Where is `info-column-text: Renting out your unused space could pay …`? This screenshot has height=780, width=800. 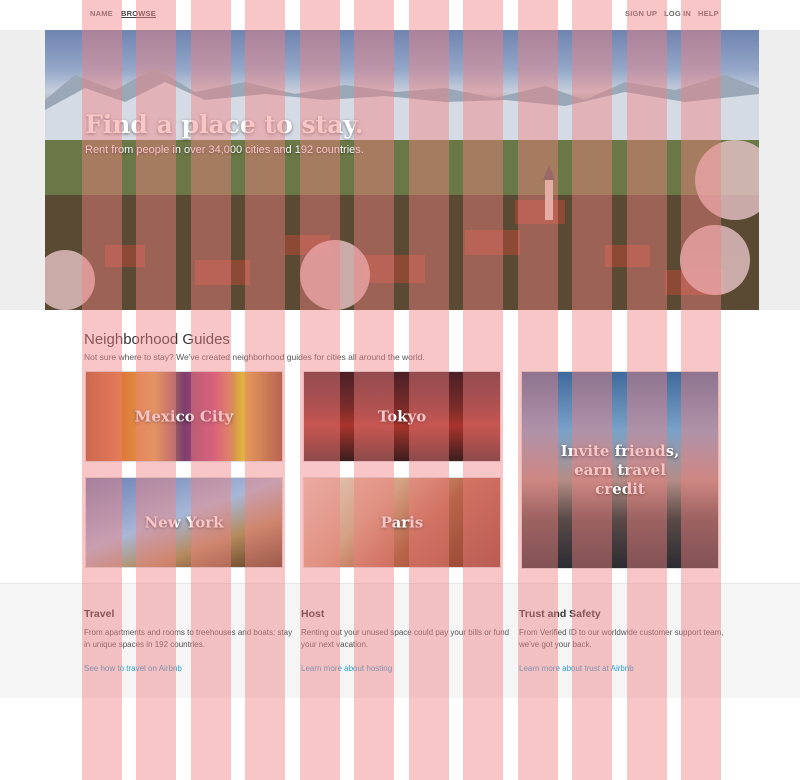 info-column-text: Renting out your unused space could pay … is located at coordinates (405, 638).